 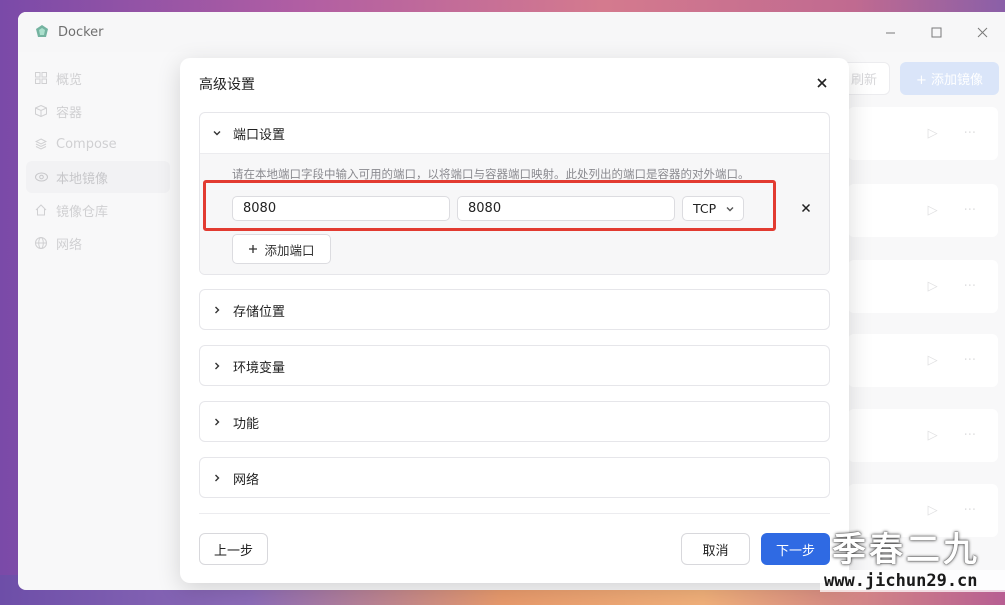 I want to click on section-label: 网络, so click(x=246, y=480).